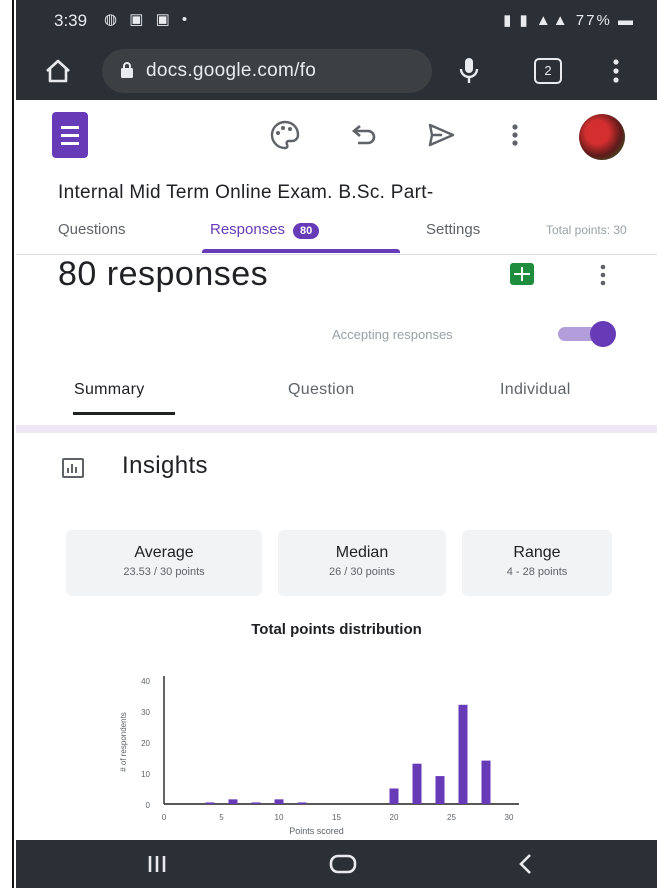  What do you see at coordinates (164, 817) in the screenshot?
I see `x-tick-label: 0` at bounding box center [164, 817].